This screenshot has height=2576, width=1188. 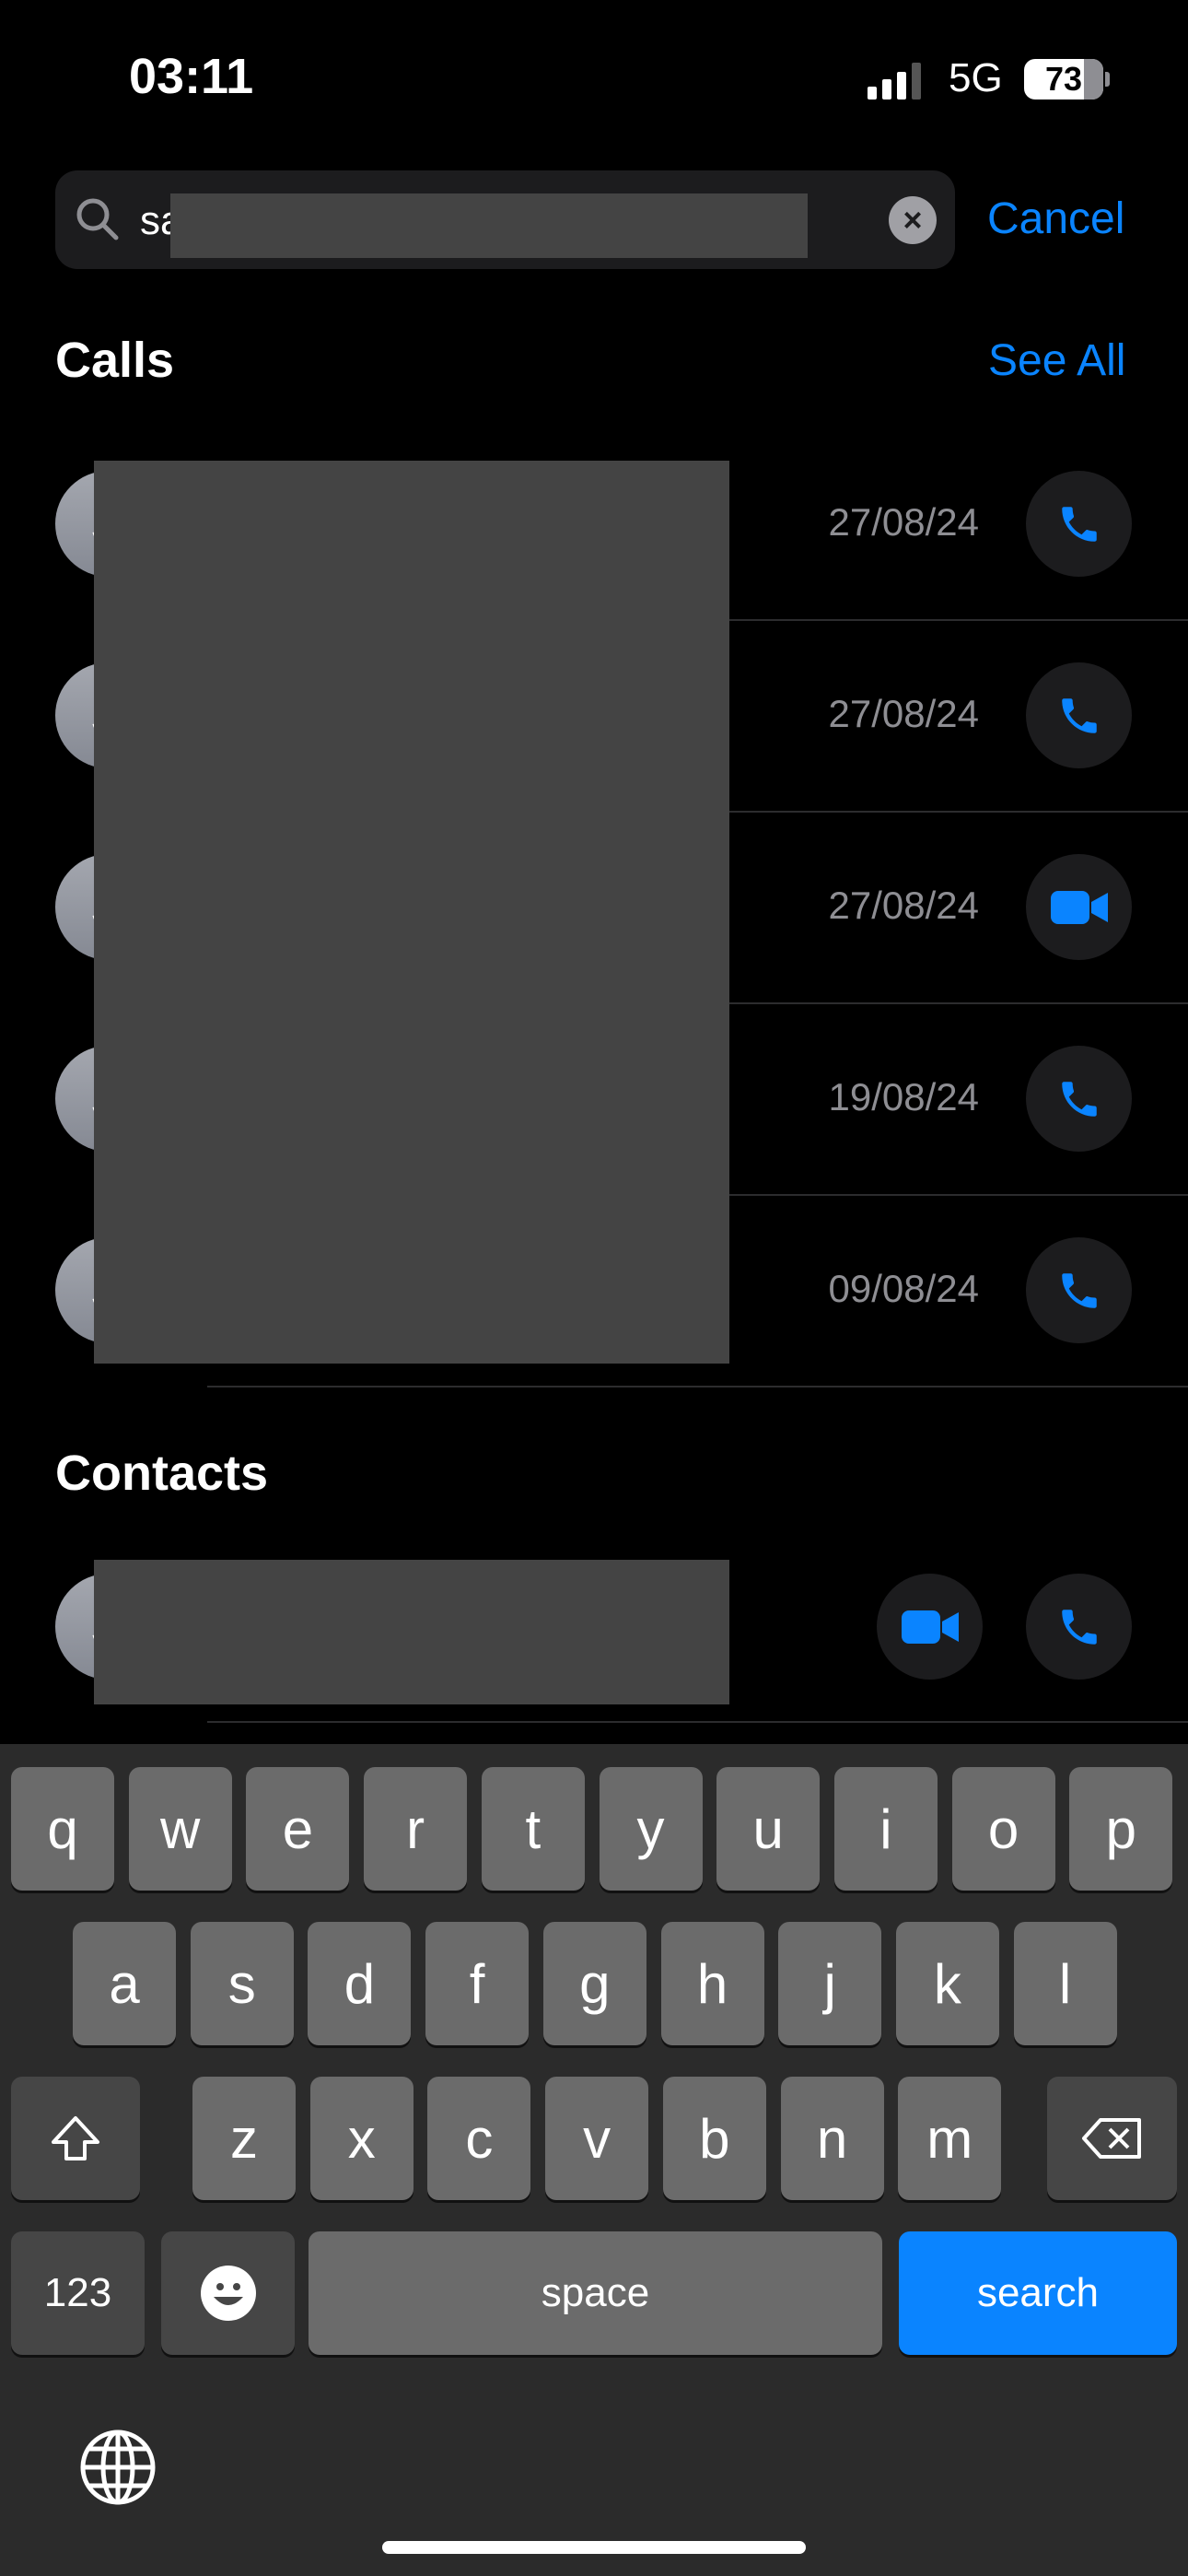 What do you see at coordinates (360, 1983) in the screenshot?
I see `key-d: d` at bounding box center [360, 1983].